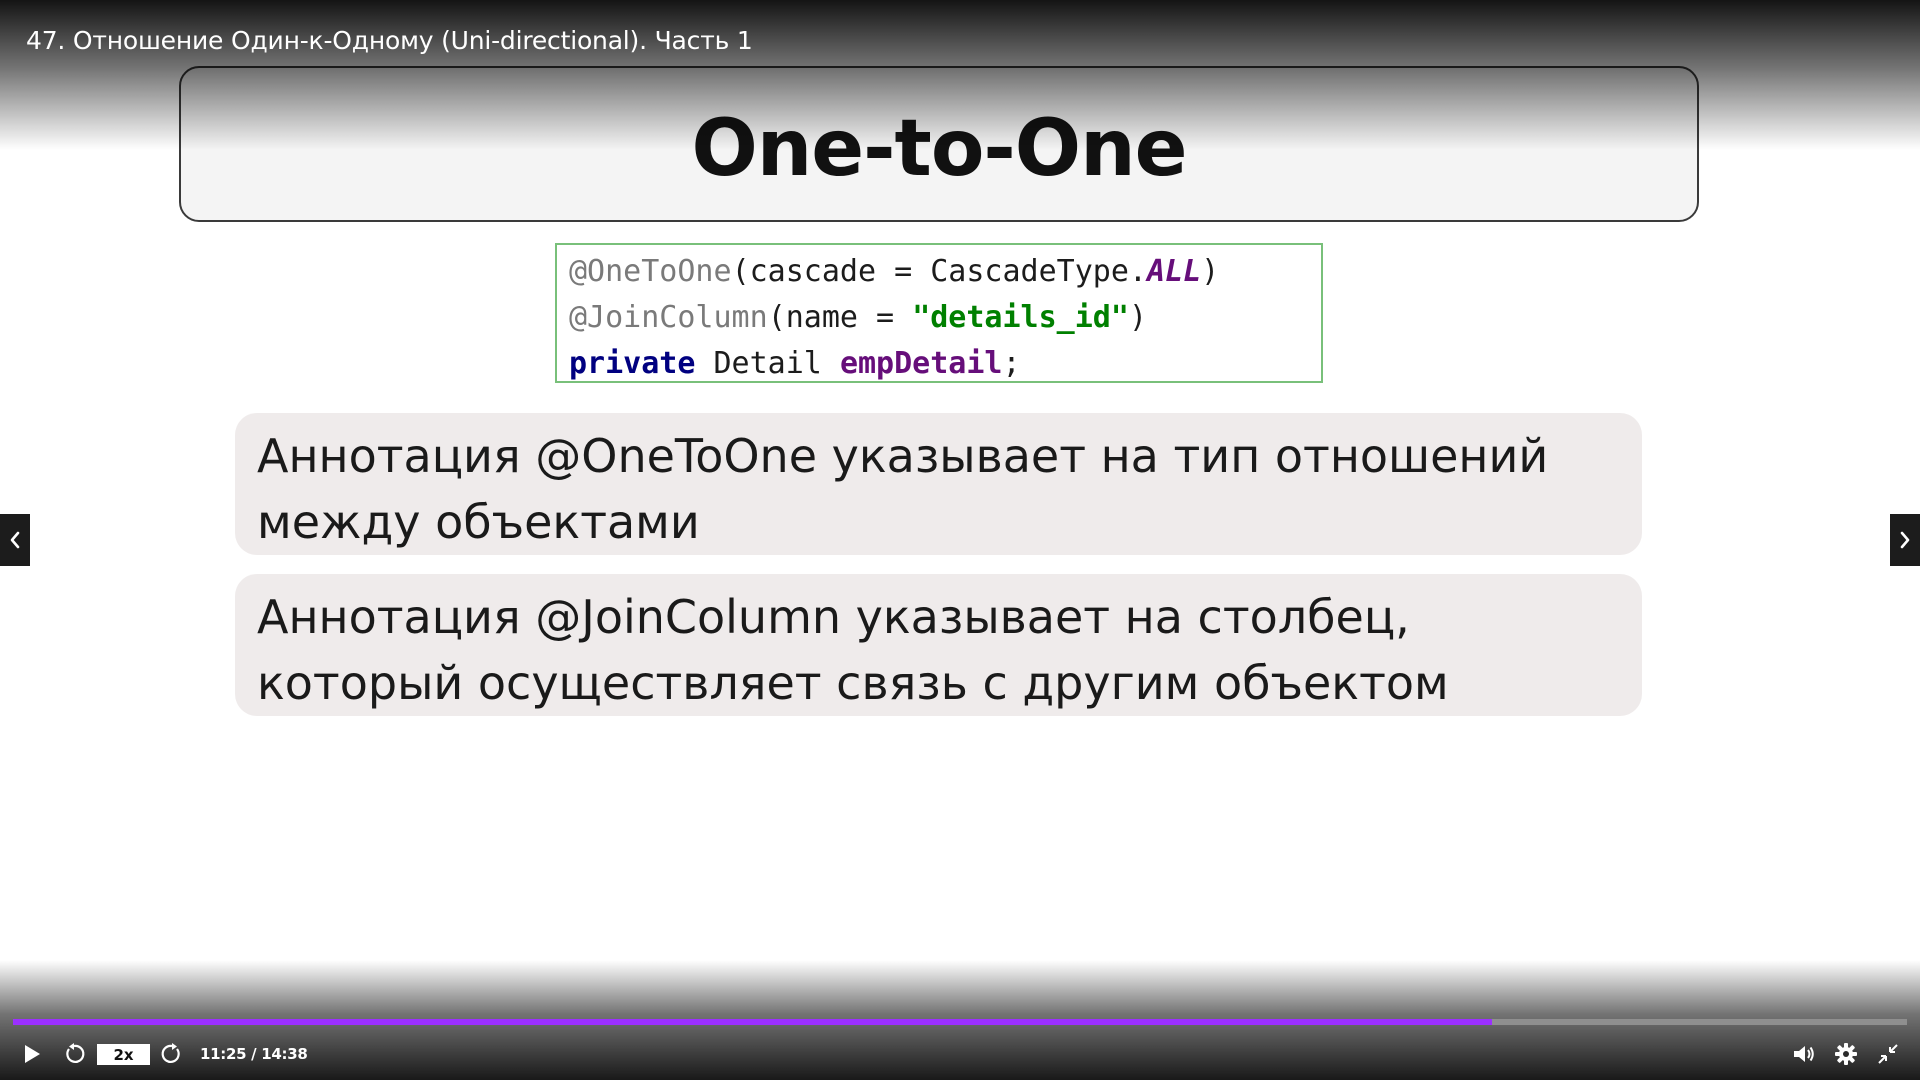 The image size is (1920, 1080). What do you see at coordinates (894, 271) in the screenshot?
I see `code-line-1: @OneToOne(cascade = CascadeType.ALL)` at bounding box center [894, 271].